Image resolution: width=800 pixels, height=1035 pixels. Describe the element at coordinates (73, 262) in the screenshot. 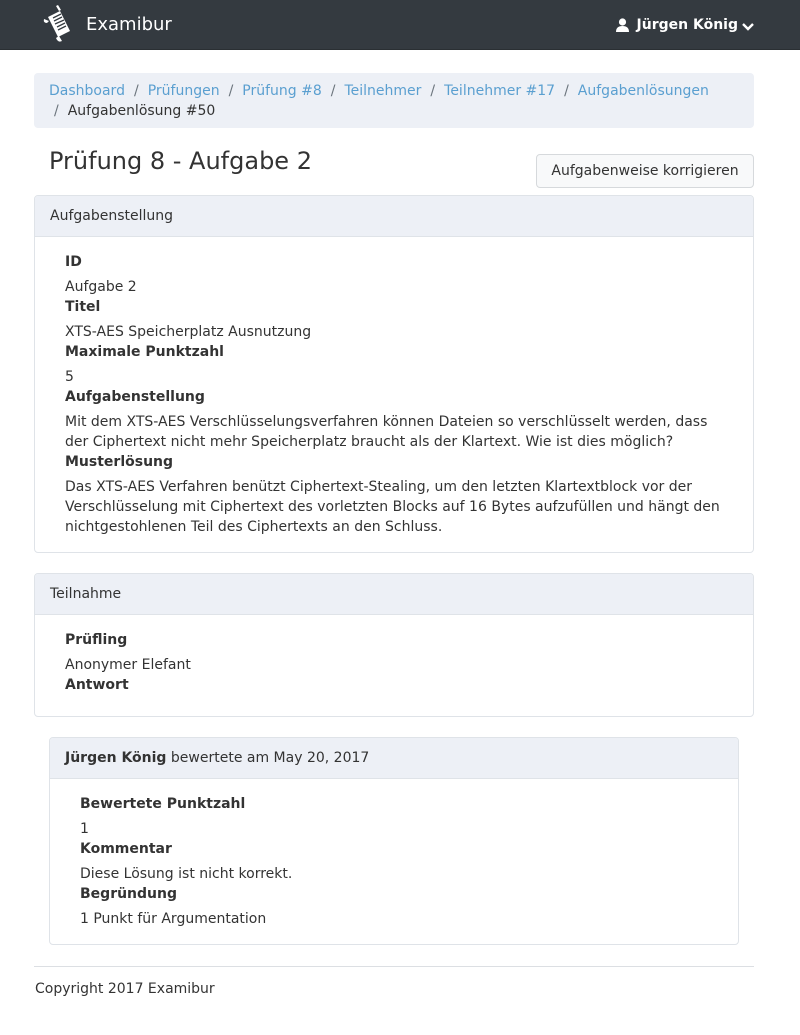

I see `field-label: ID` at that location.